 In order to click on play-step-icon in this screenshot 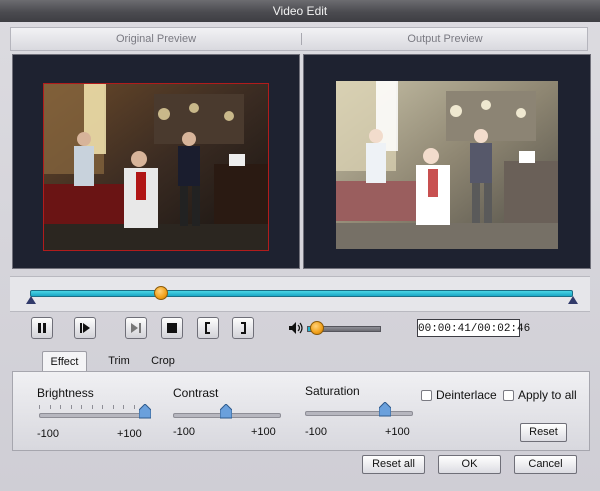, I will do `click(85, 328)`.